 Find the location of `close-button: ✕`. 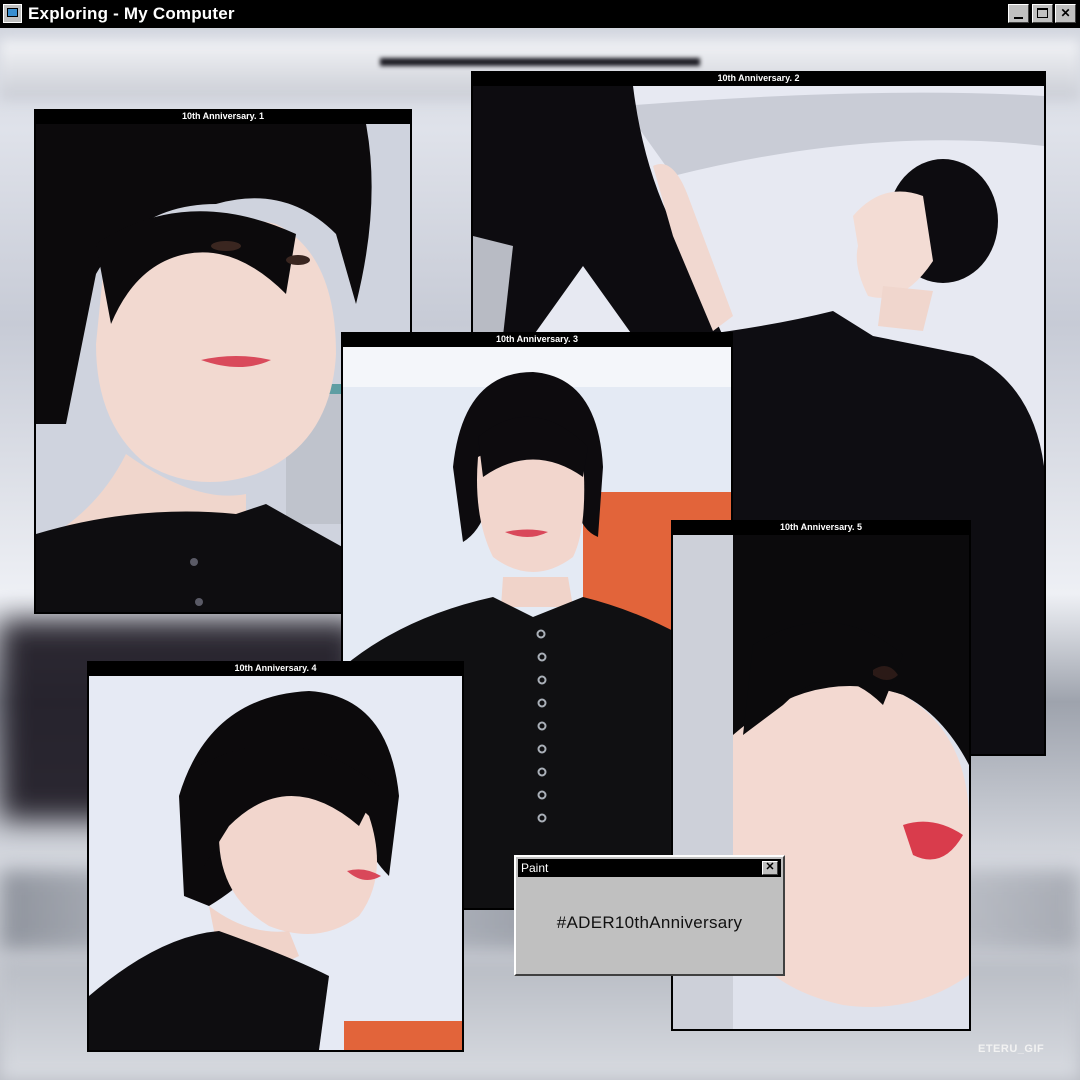

close-button: ✕ is located at coordinates (1065, 13).